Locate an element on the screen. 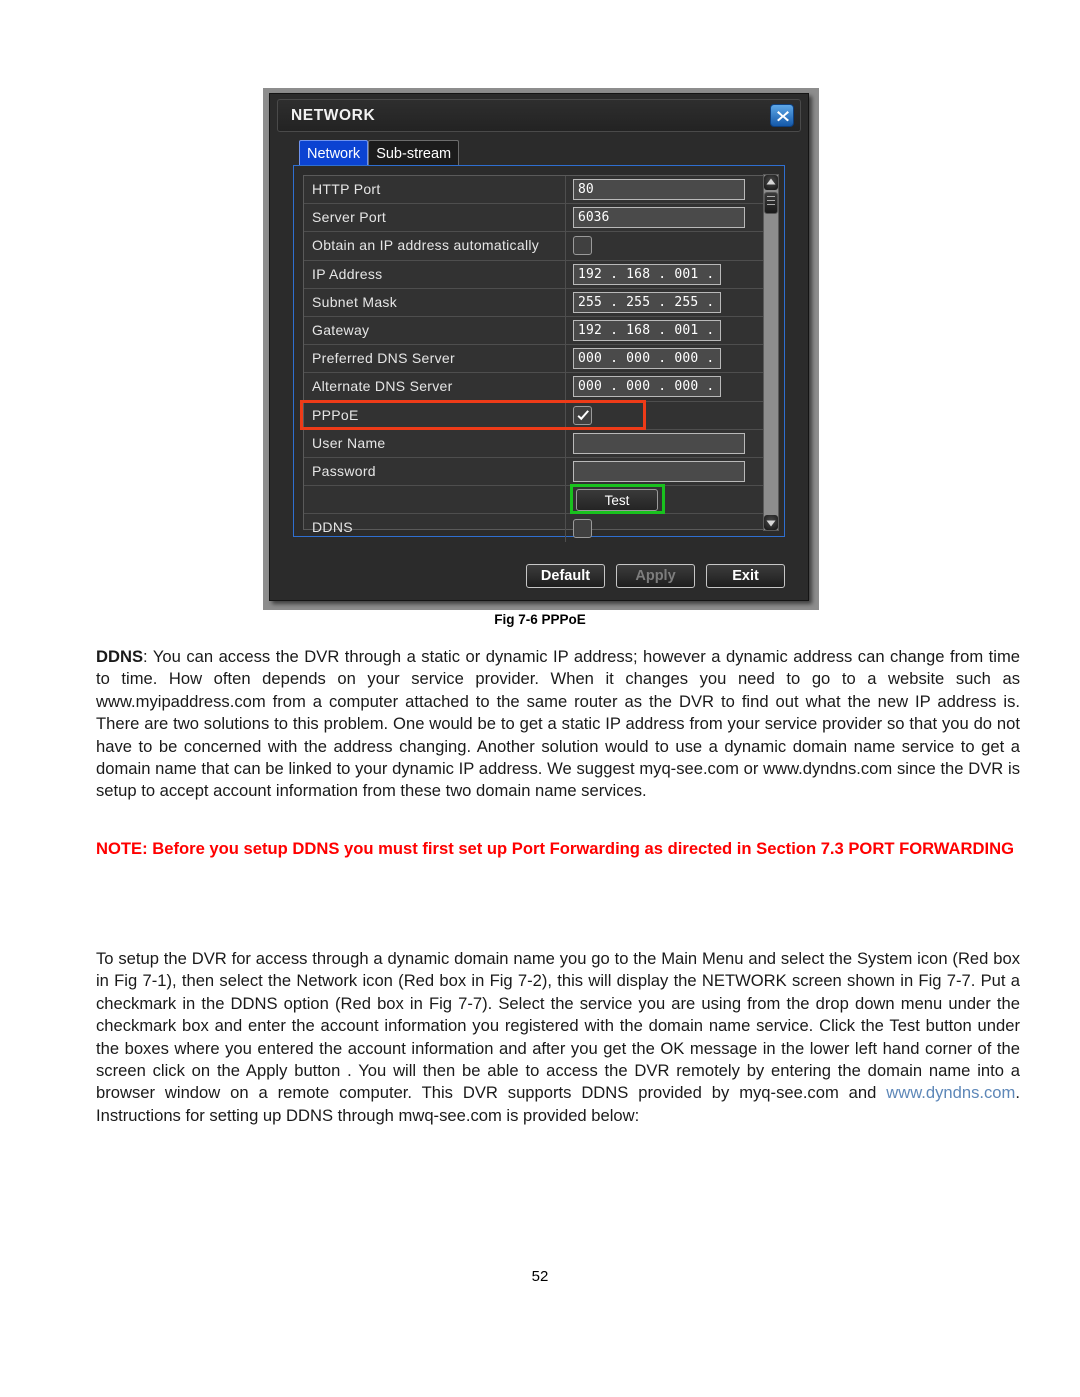  row-obtain-ip-auto: Obtain an IP address automatically is located at coordinates (534, 246).